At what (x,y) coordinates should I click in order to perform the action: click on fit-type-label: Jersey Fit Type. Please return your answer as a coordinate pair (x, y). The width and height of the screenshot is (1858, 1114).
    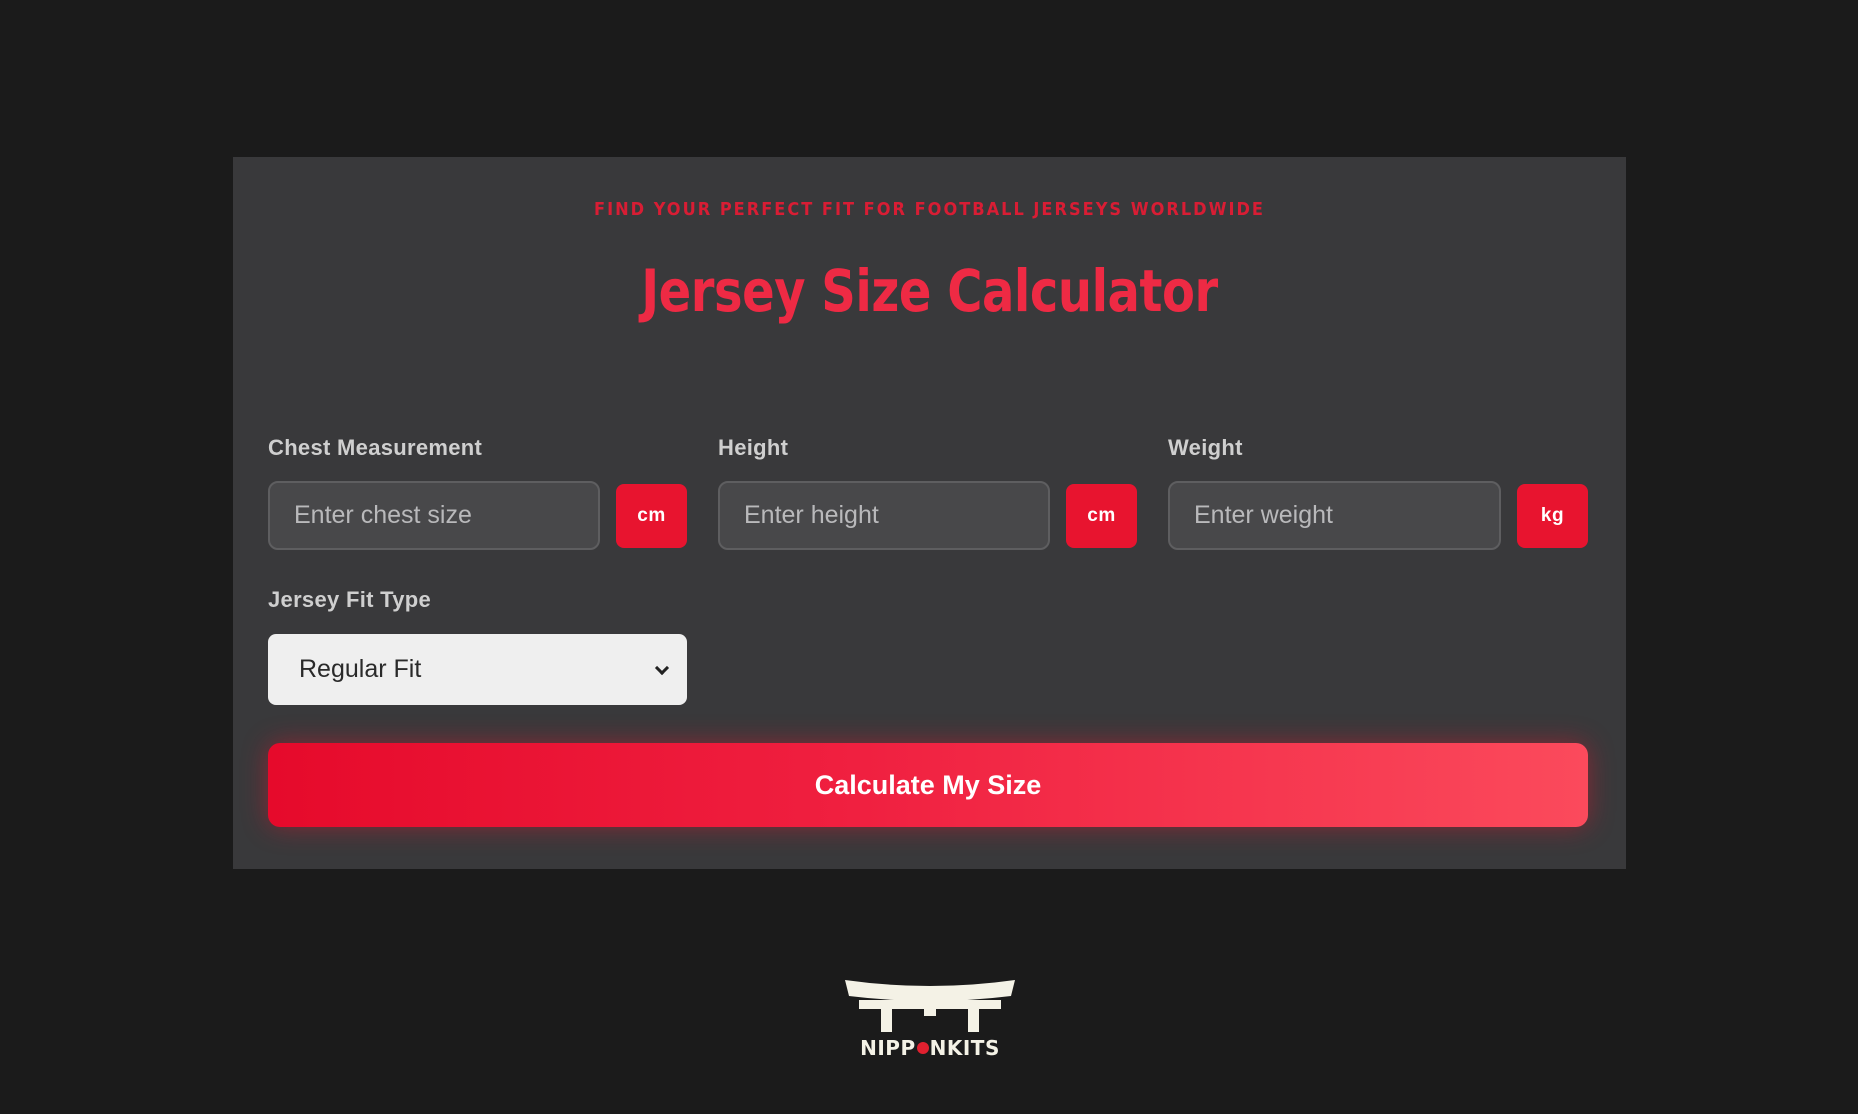
    Looking at the image, I should click on (350, 599).